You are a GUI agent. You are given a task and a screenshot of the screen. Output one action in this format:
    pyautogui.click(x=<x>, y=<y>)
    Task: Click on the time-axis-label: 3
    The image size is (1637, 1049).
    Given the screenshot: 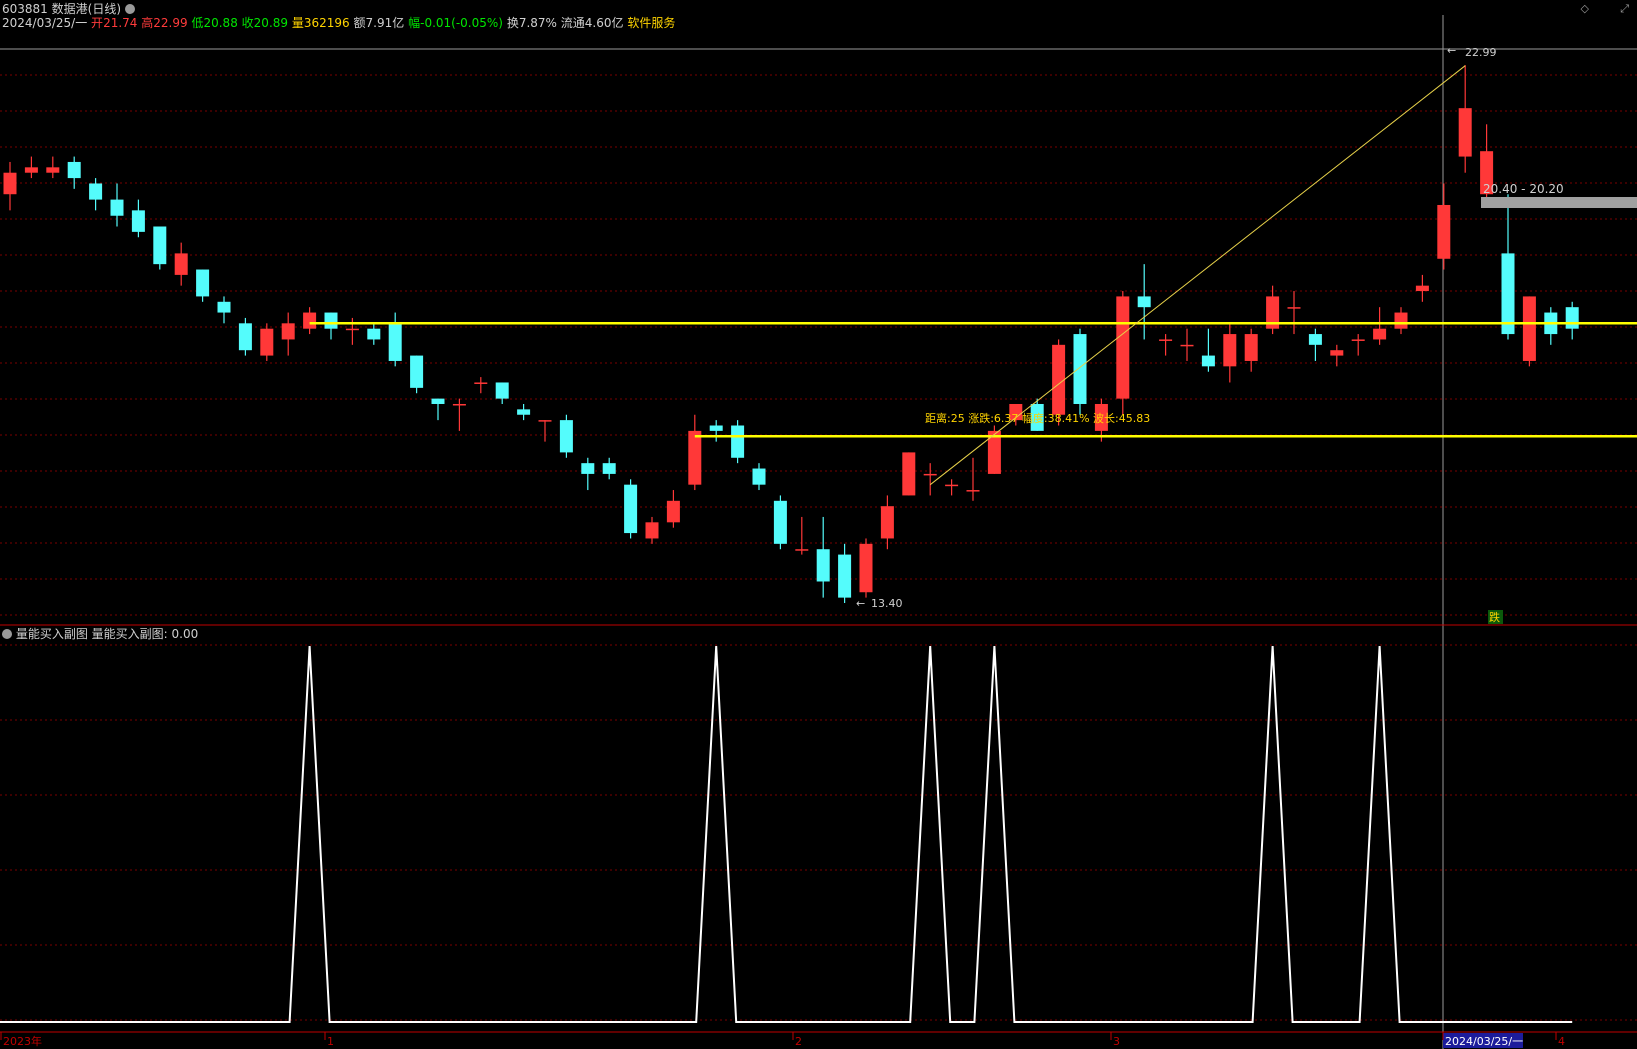 What is the action you would take?
    pyautogui.click(x=1116, y=1041)
    